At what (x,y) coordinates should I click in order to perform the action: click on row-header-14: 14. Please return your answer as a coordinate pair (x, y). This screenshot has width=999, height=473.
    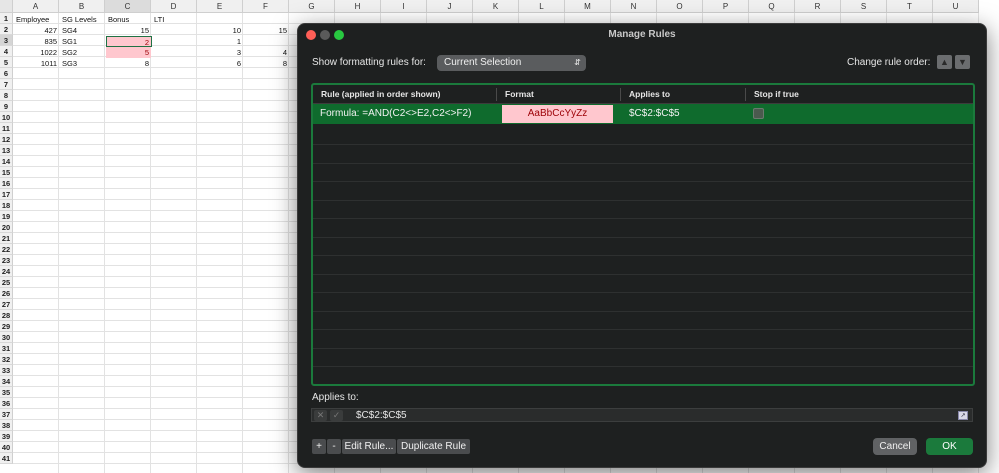
    Looking at the image, I should click on (6, 161).